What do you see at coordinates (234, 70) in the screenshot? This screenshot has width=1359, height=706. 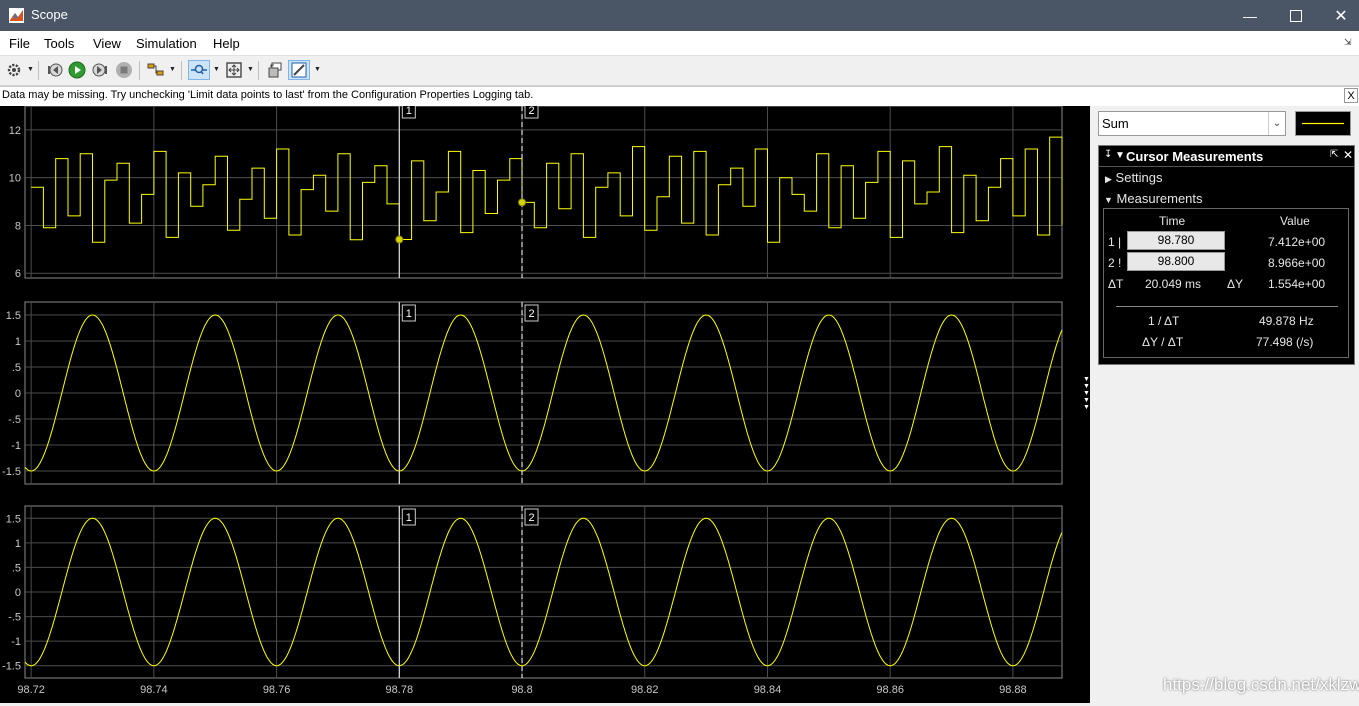 I see `autoscale-icon` at bounding box center [234, 70].